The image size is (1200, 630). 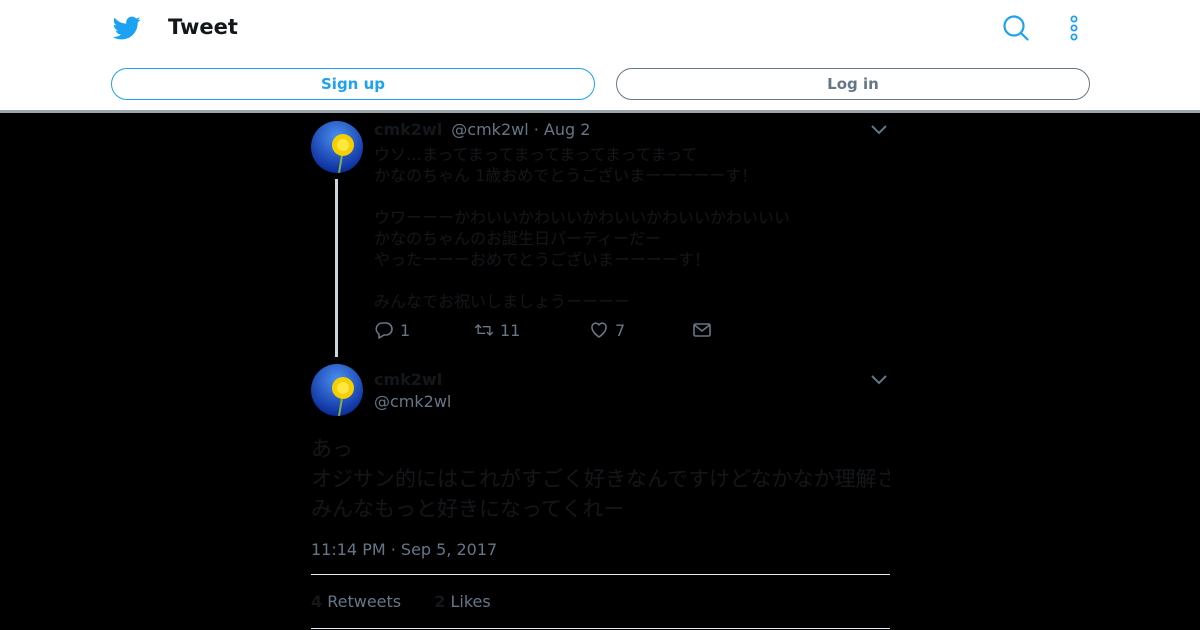 I want to click on like-button: 7, so click(x=607, y=330).